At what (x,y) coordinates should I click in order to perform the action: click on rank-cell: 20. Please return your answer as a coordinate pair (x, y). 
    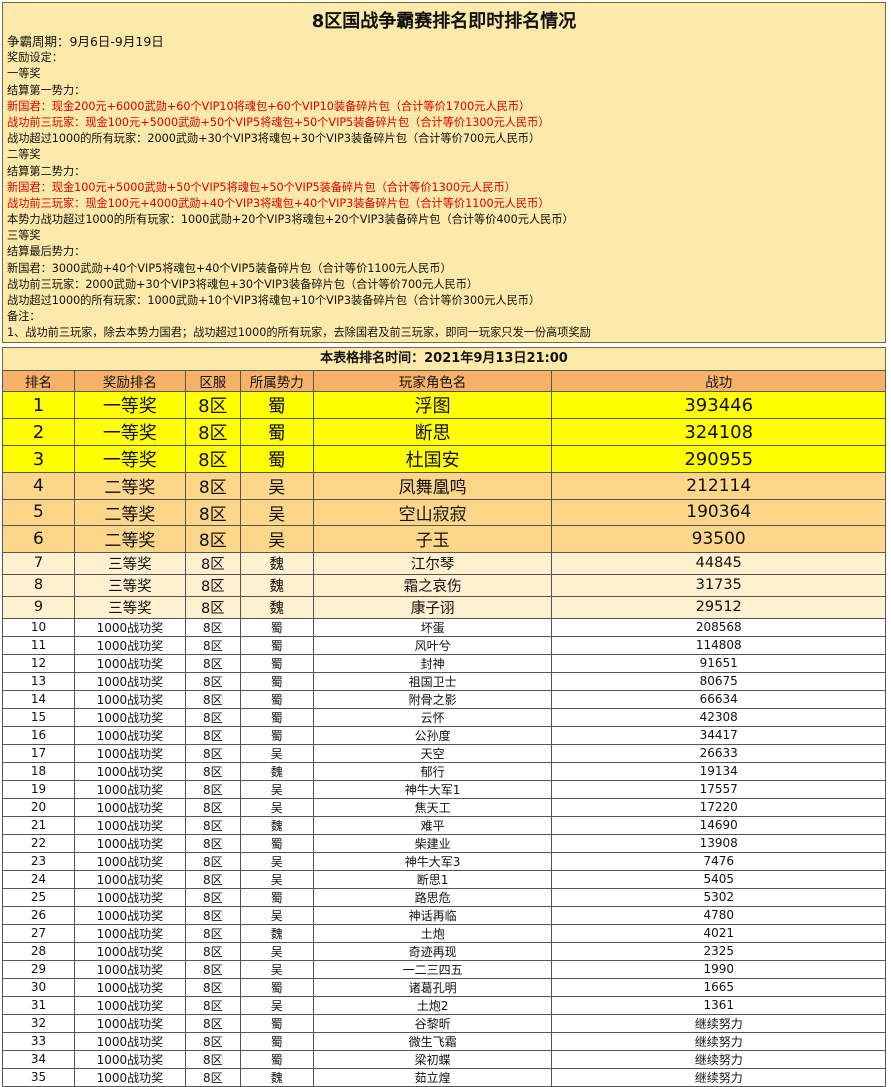
    Looking at the image, I should click on (38, 807).